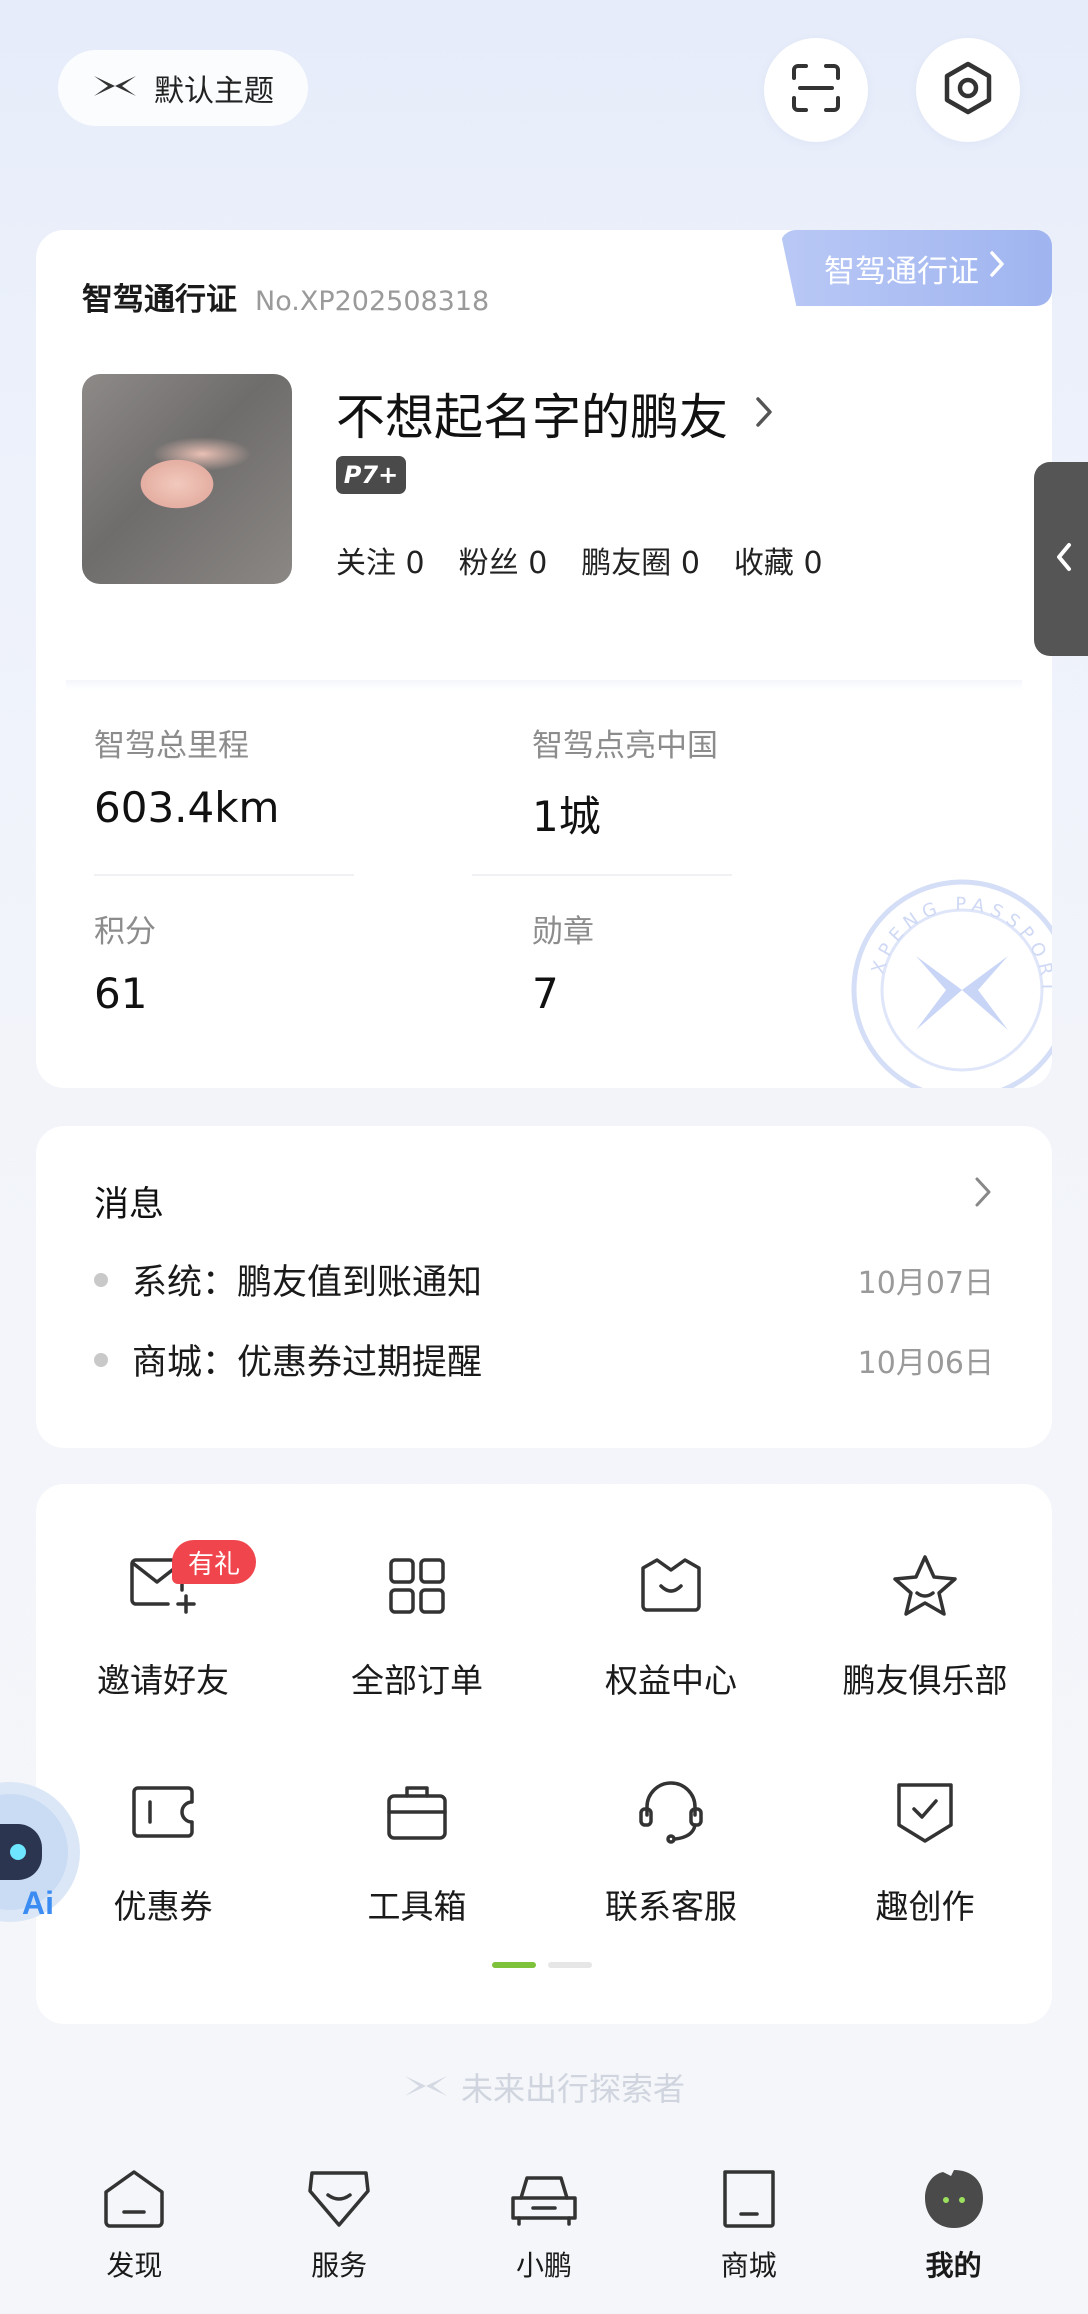 This screenshot has width=1088, height=2314. What do you see at coordinates (954, 2199) in the screenshot?
I see `profile-avatar-icon` at bounding box center [954, 2199].